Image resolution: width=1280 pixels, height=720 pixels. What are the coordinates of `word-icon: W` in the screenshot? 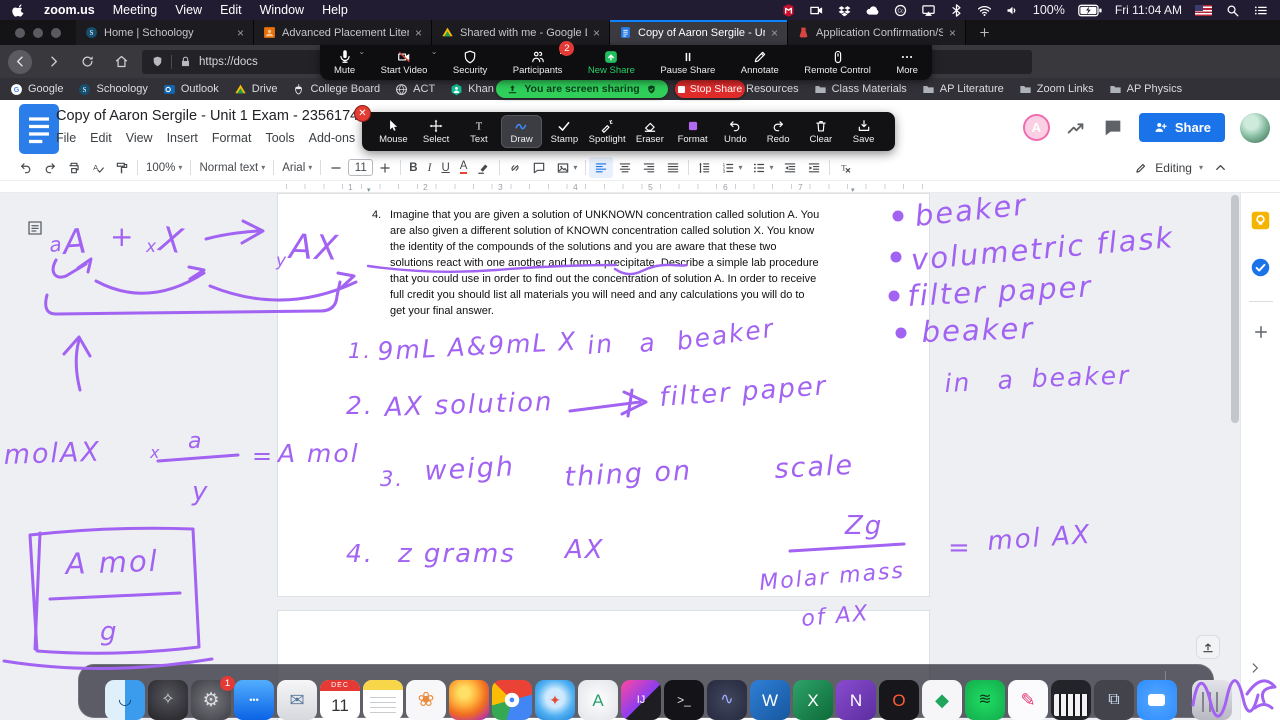 It's located at (770, 700).